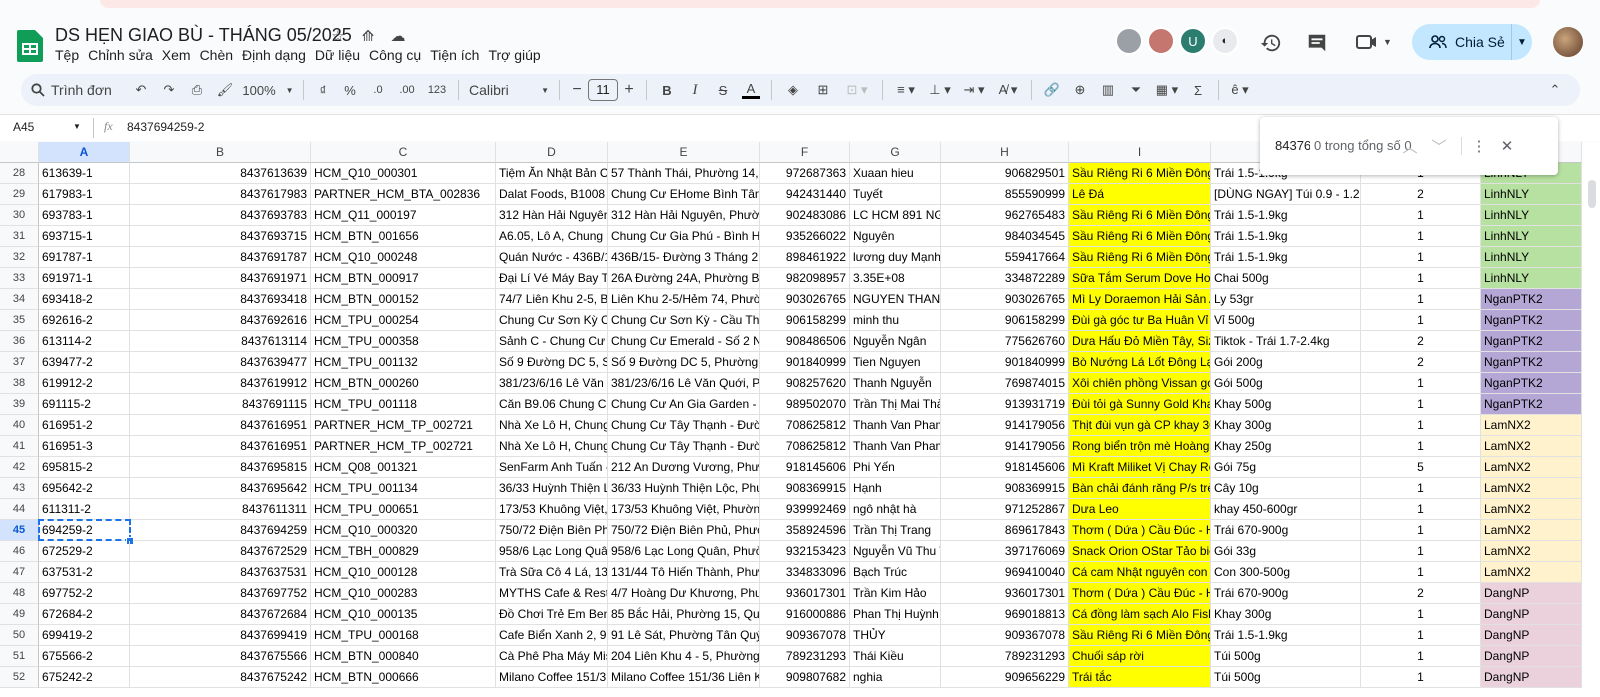 This screenshot has height=697, width=1600. Describe the element at coordinates (220, 530) in the screenshot. I see `cell-b: 8437694259` at that location.